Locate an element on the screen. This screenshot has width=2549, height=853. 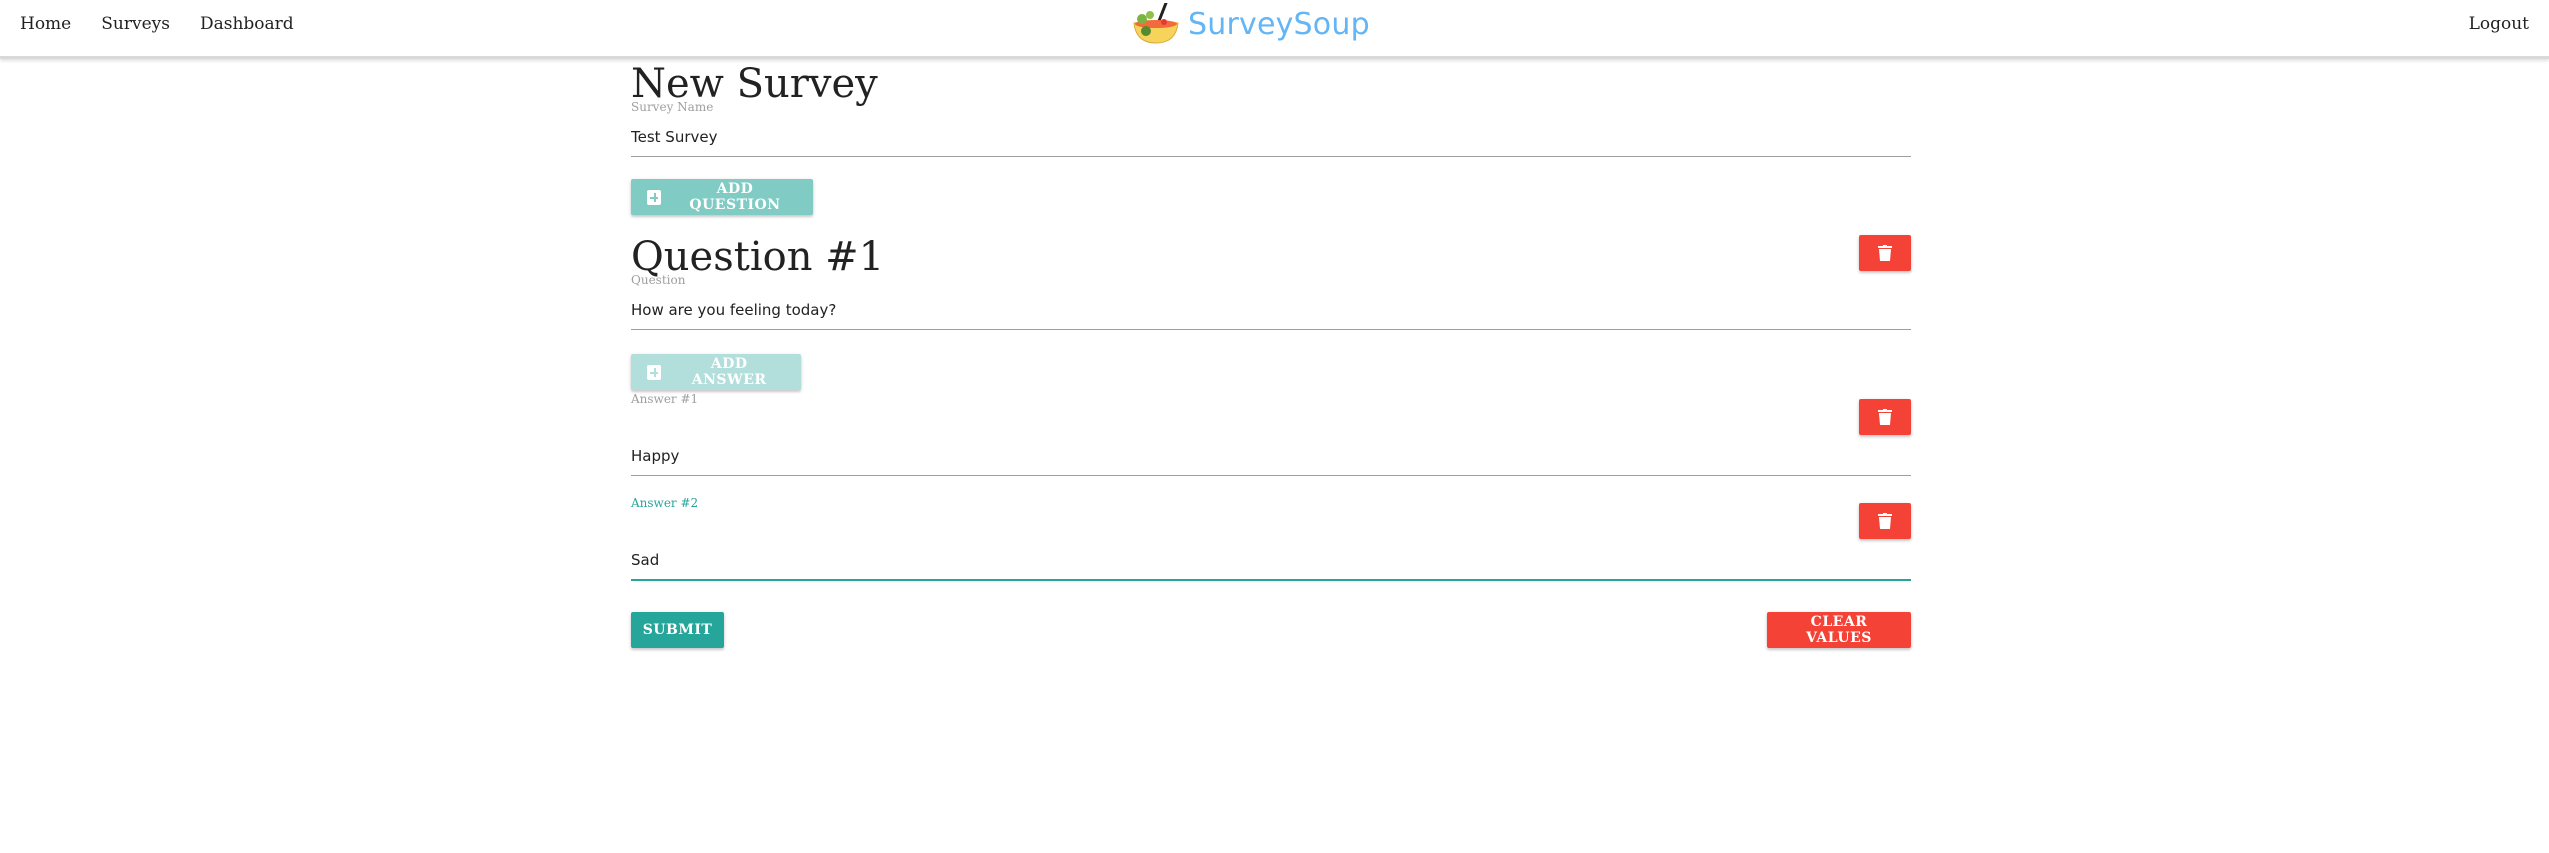
survey-name-field: Survey Name is located at coordinates (1271, 128).